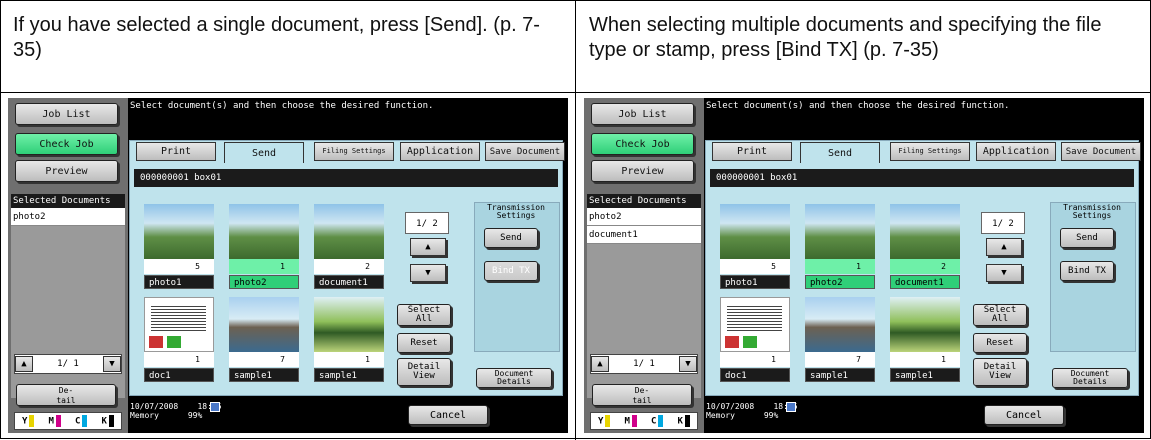 Image resolution: width=1151 pixels, height=440 pixels. I want to click on column-divider, so click(575, 220).